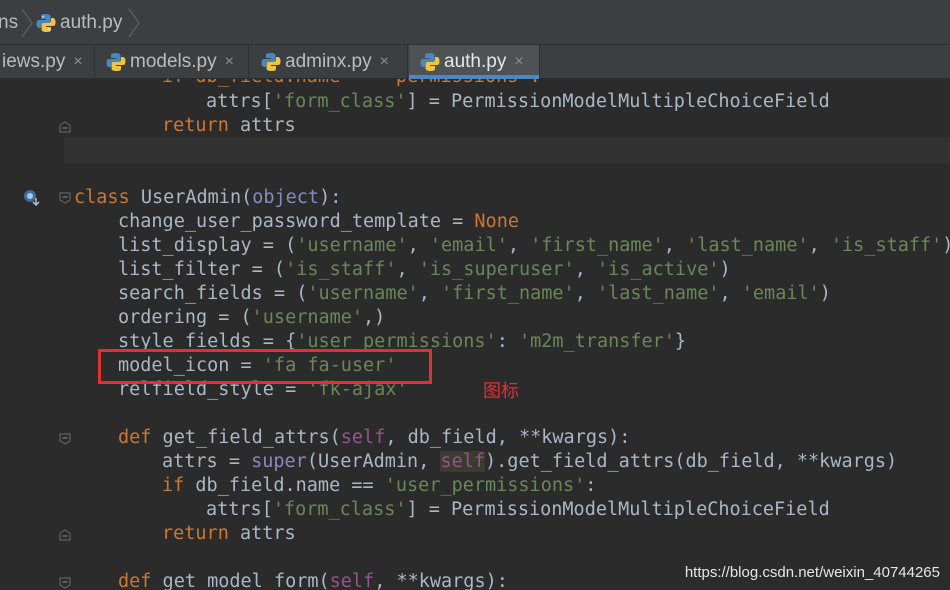 The image size is (950, 590). I want to click on code-token: None, so click(496, 221).